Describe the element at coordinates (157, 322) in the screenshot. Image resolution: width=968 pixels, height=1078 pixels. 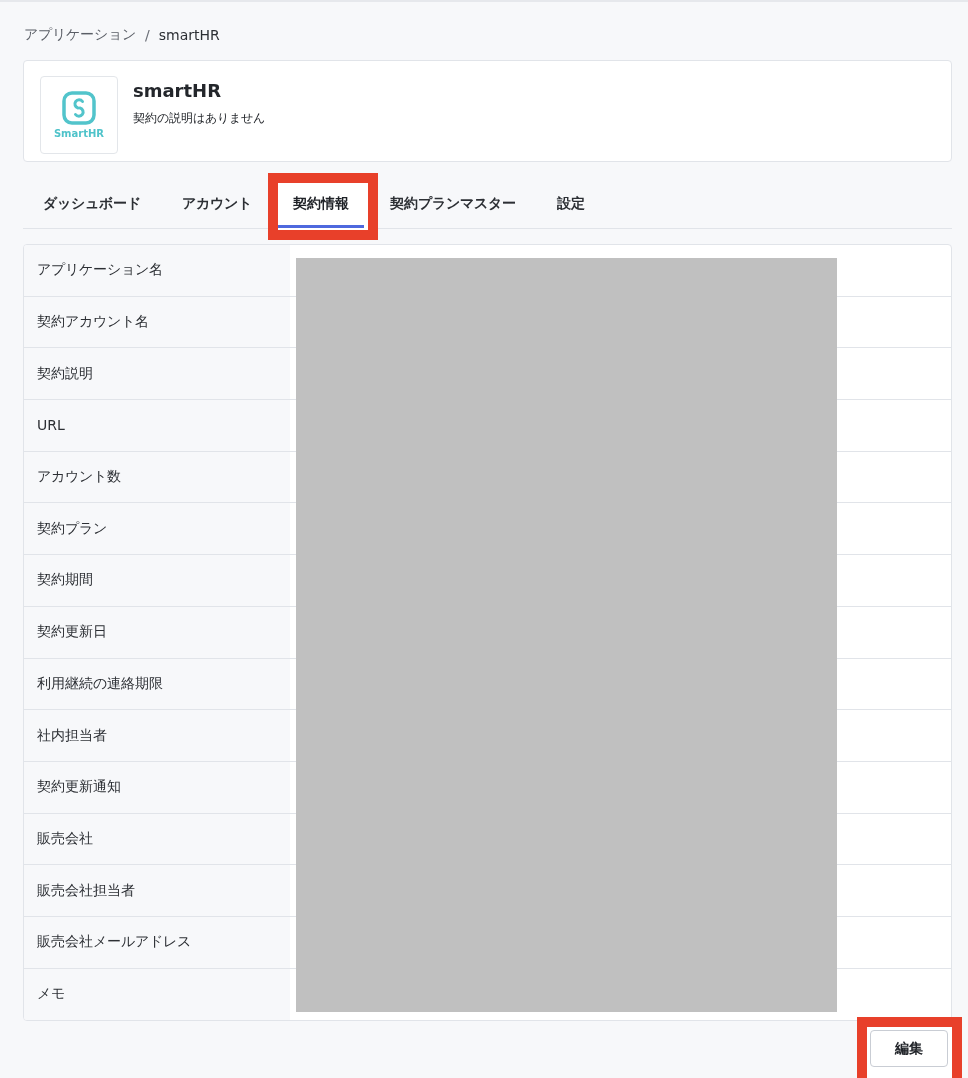
I see `row-label: 契約アカウント名` at that location.